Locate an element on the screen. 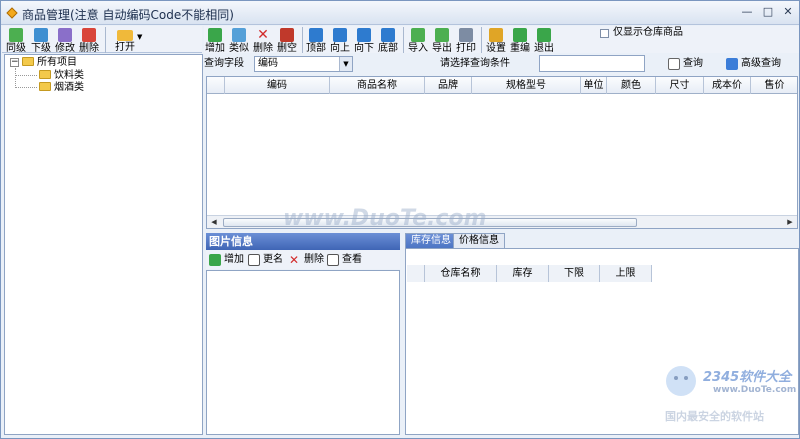 This screenshot has height=439, width=800. column-header-stock: 库存 is located at coordinates (523, 273).